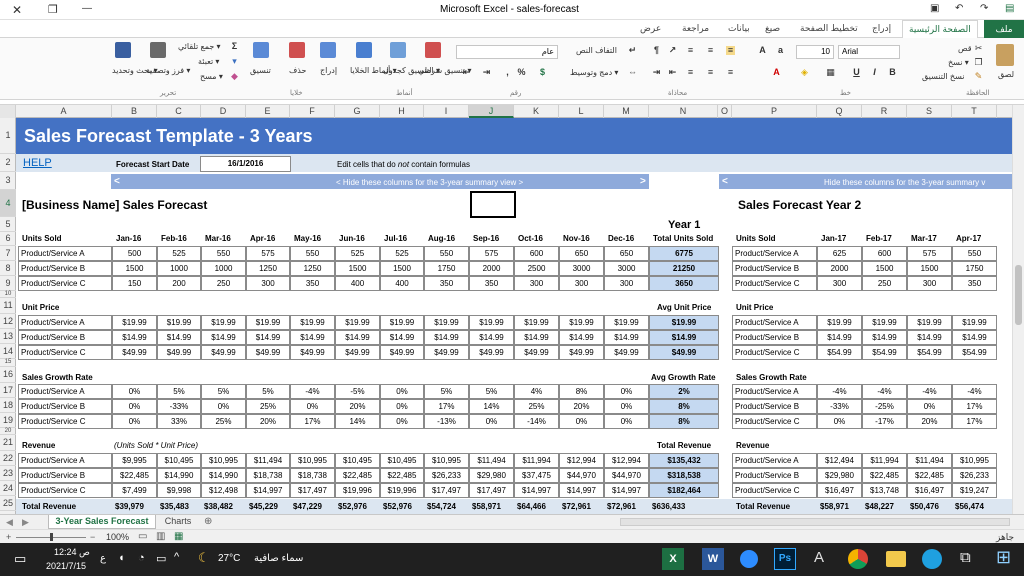 Image resolution: width=1024 pixels, height=576 pixels. Describe the element at coordinates (536, 475) in the screenshot. I see `revenue-cell: $37,475` at that location.